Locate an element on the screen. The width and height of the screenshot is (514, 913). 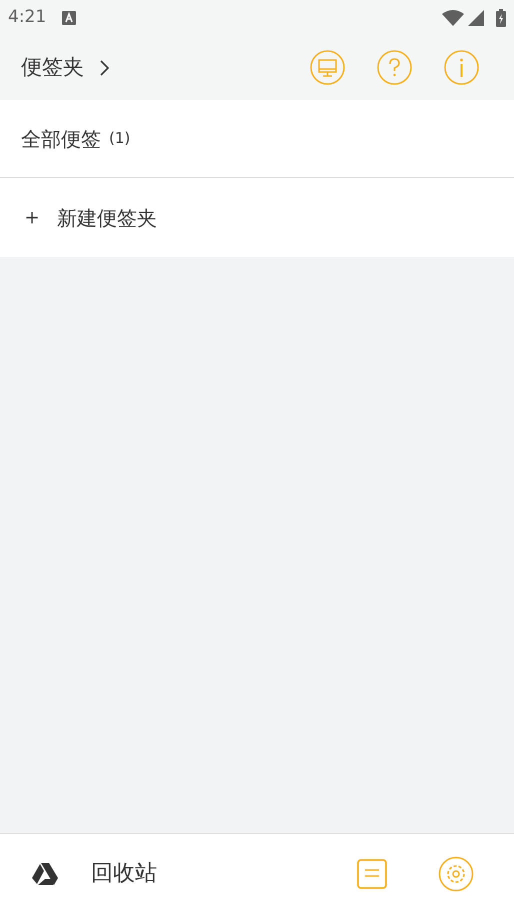
wifi-icon is located at coordinates (453, 18).